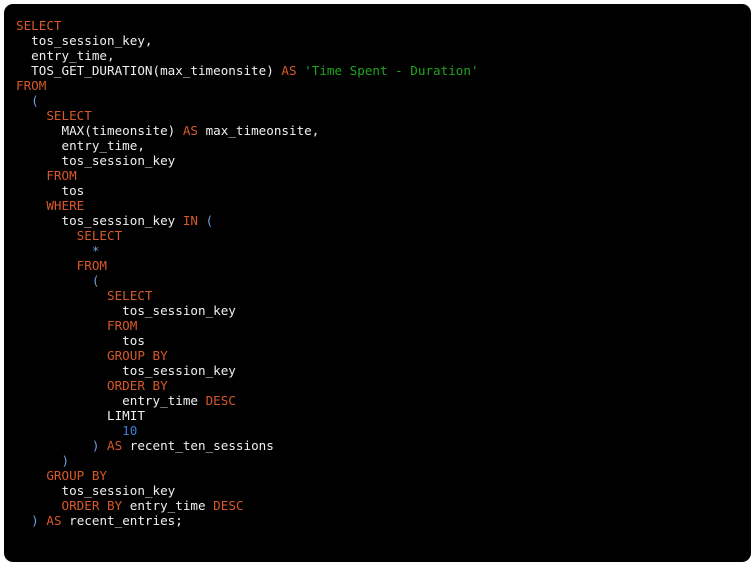 The image size is (755, 566). I want to click on code-token-id: MAX(timeonsite), so click(122, 130).